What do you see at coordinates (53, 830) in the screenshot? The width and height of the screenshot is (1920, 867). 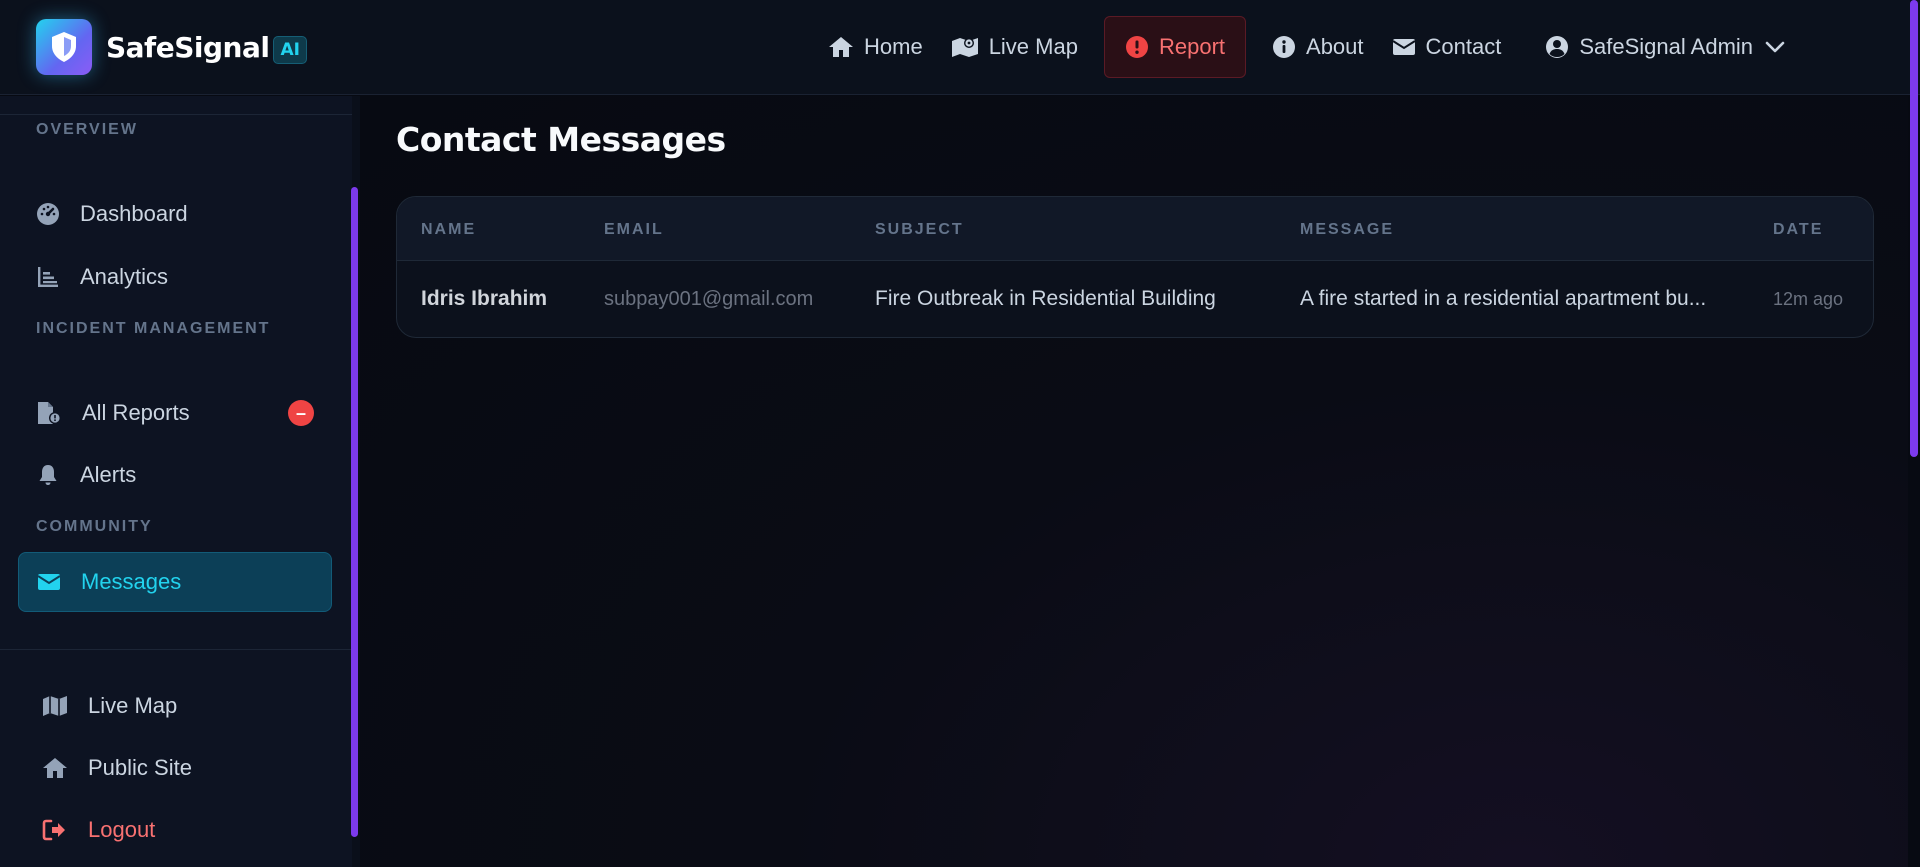 I see `logout-icon` at bounding box center [53, 830].